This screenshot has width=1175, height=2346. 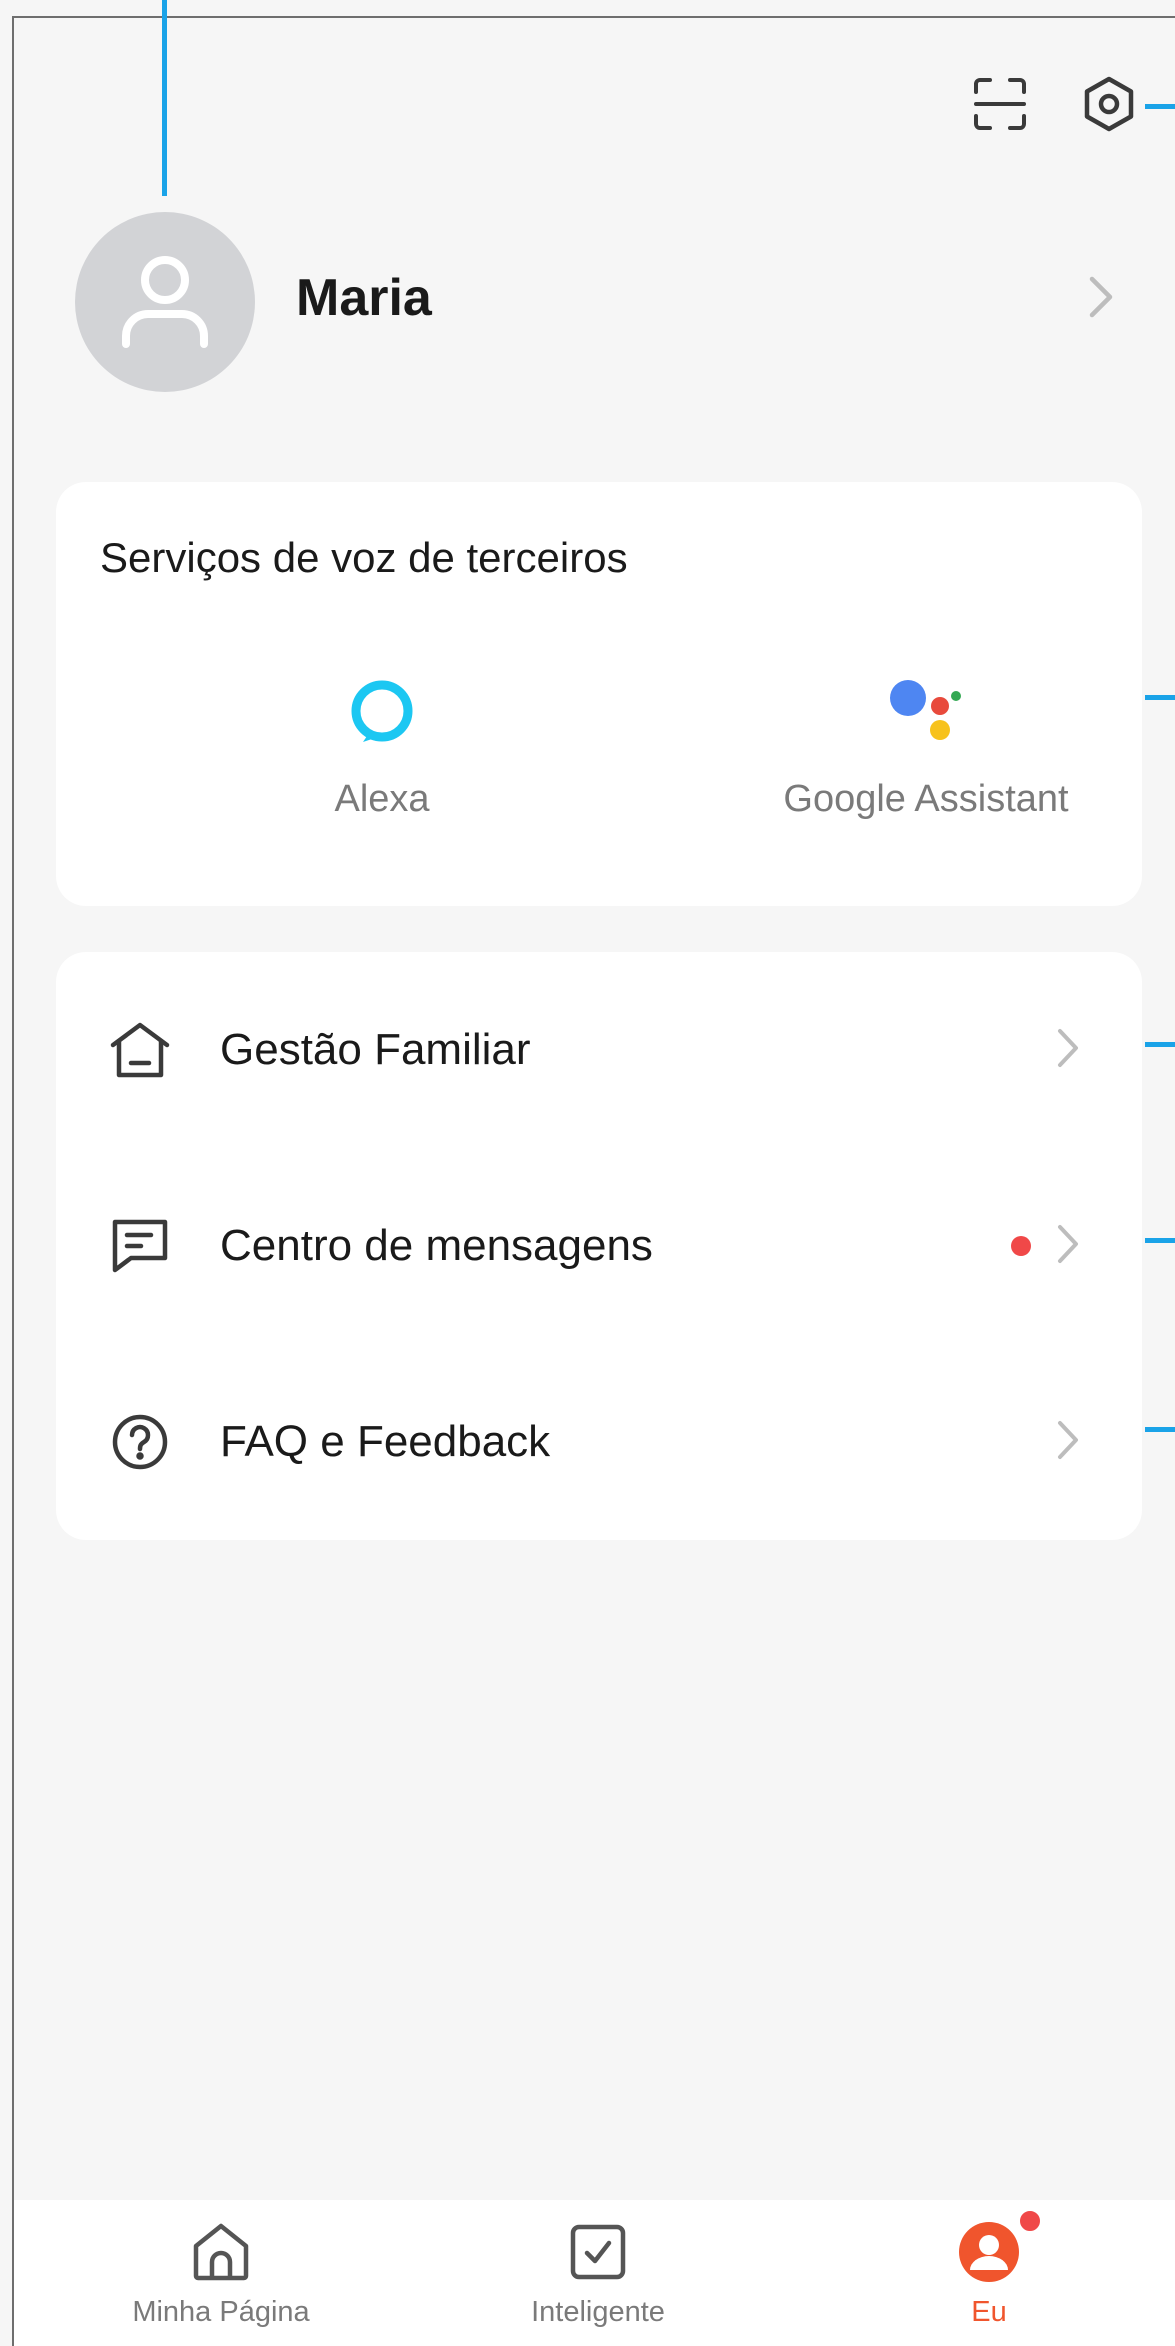 I want to click on frame-top-border, so click(x=593, y=17).